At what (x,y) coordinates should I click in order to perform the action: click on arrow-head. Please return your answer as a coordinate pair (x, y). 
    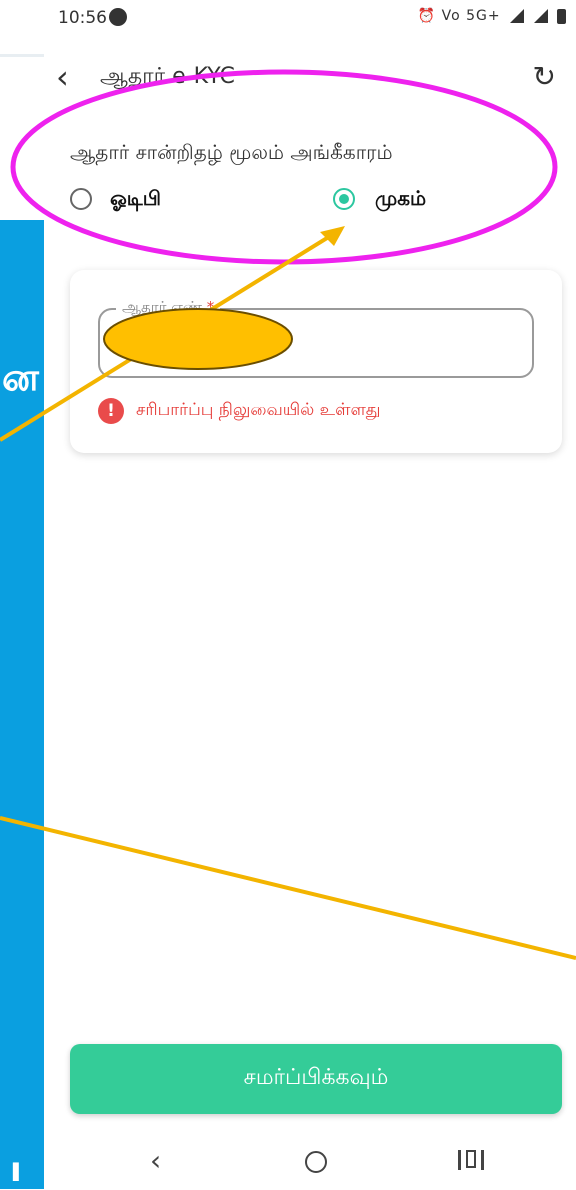
    Looking at the image, I should click on (332, 236).